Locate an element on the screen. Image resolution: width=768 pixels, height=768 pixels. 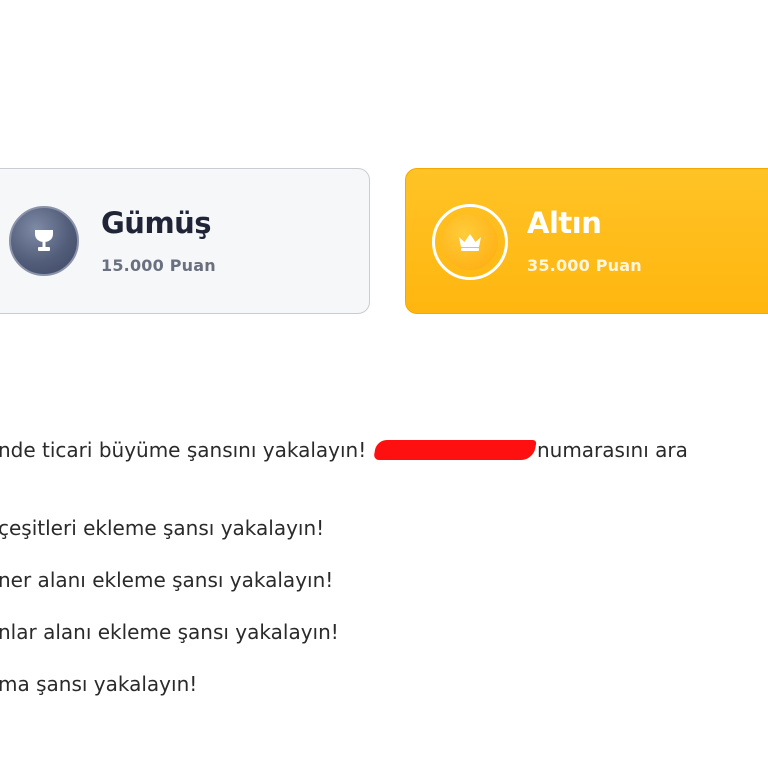
tier-card-gold: Altın 35.000 Puan is located at coordinates (586, 241).